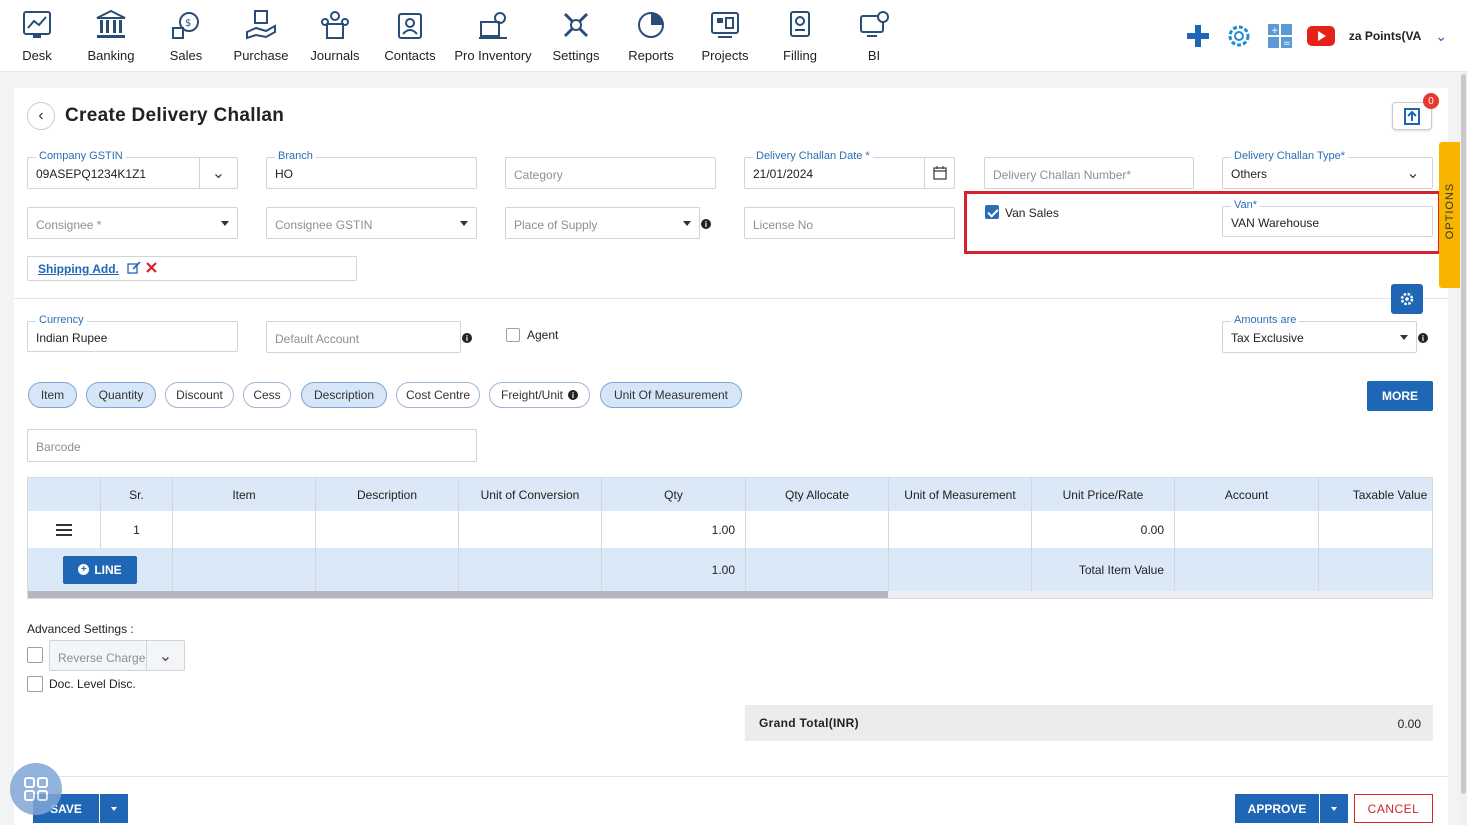  Describe the element at coordinates (1385, 36) in the screenshot. I see `user-name: za Points(VA` at that location.